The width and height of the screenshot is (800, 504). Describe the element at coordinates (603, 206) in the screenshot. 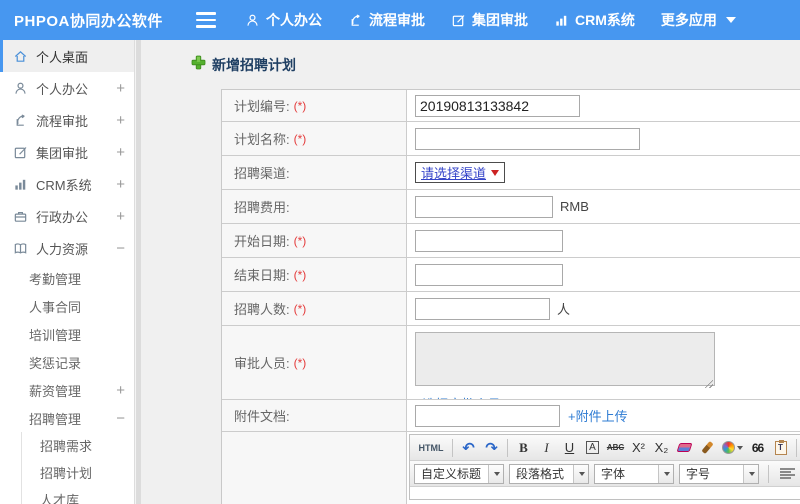

I see `field-value-cell: RMB` at that location.